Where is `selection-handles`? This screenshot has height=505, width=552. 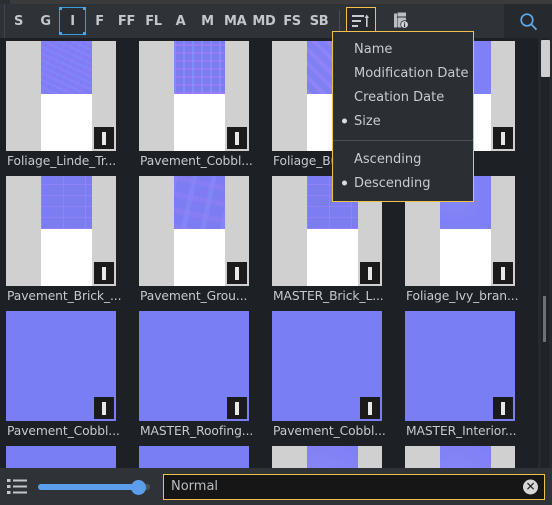 selection-handles is located at coordinates (72, 21).